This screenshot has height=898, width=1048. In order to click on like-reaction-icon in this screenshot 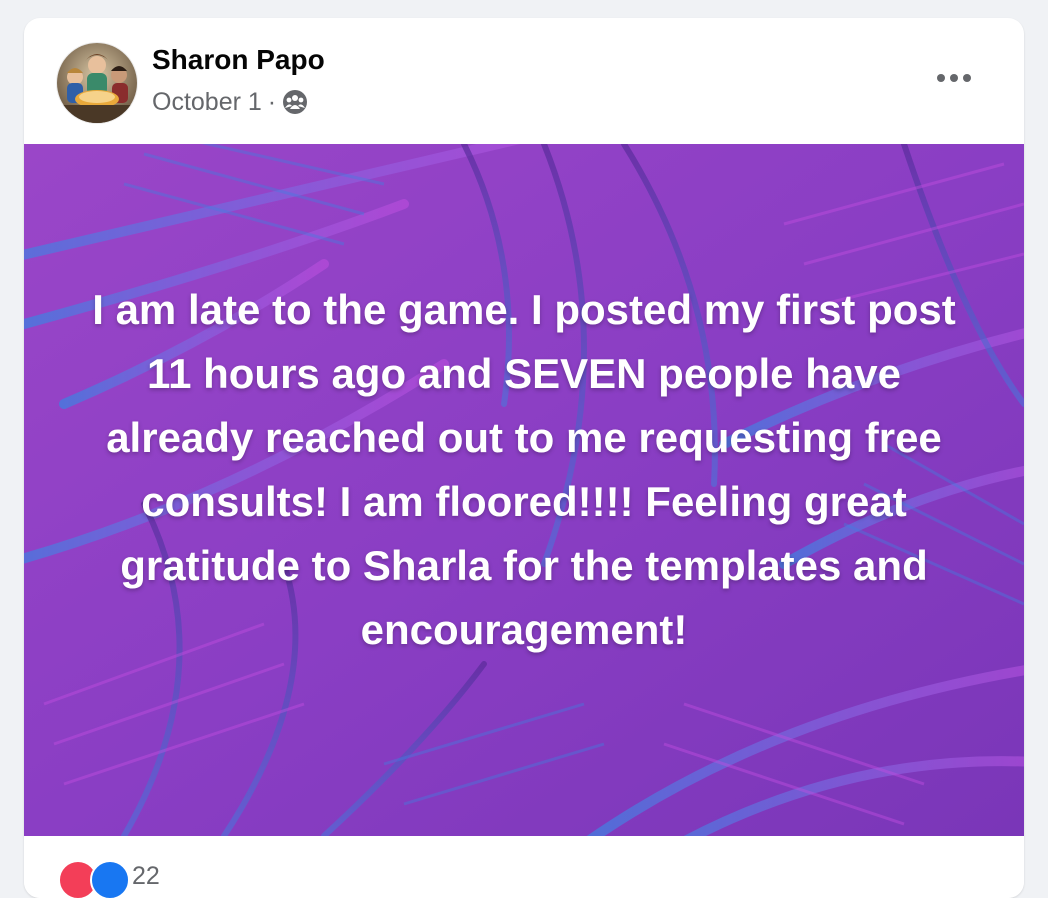, I will do `click(110, 879)`.